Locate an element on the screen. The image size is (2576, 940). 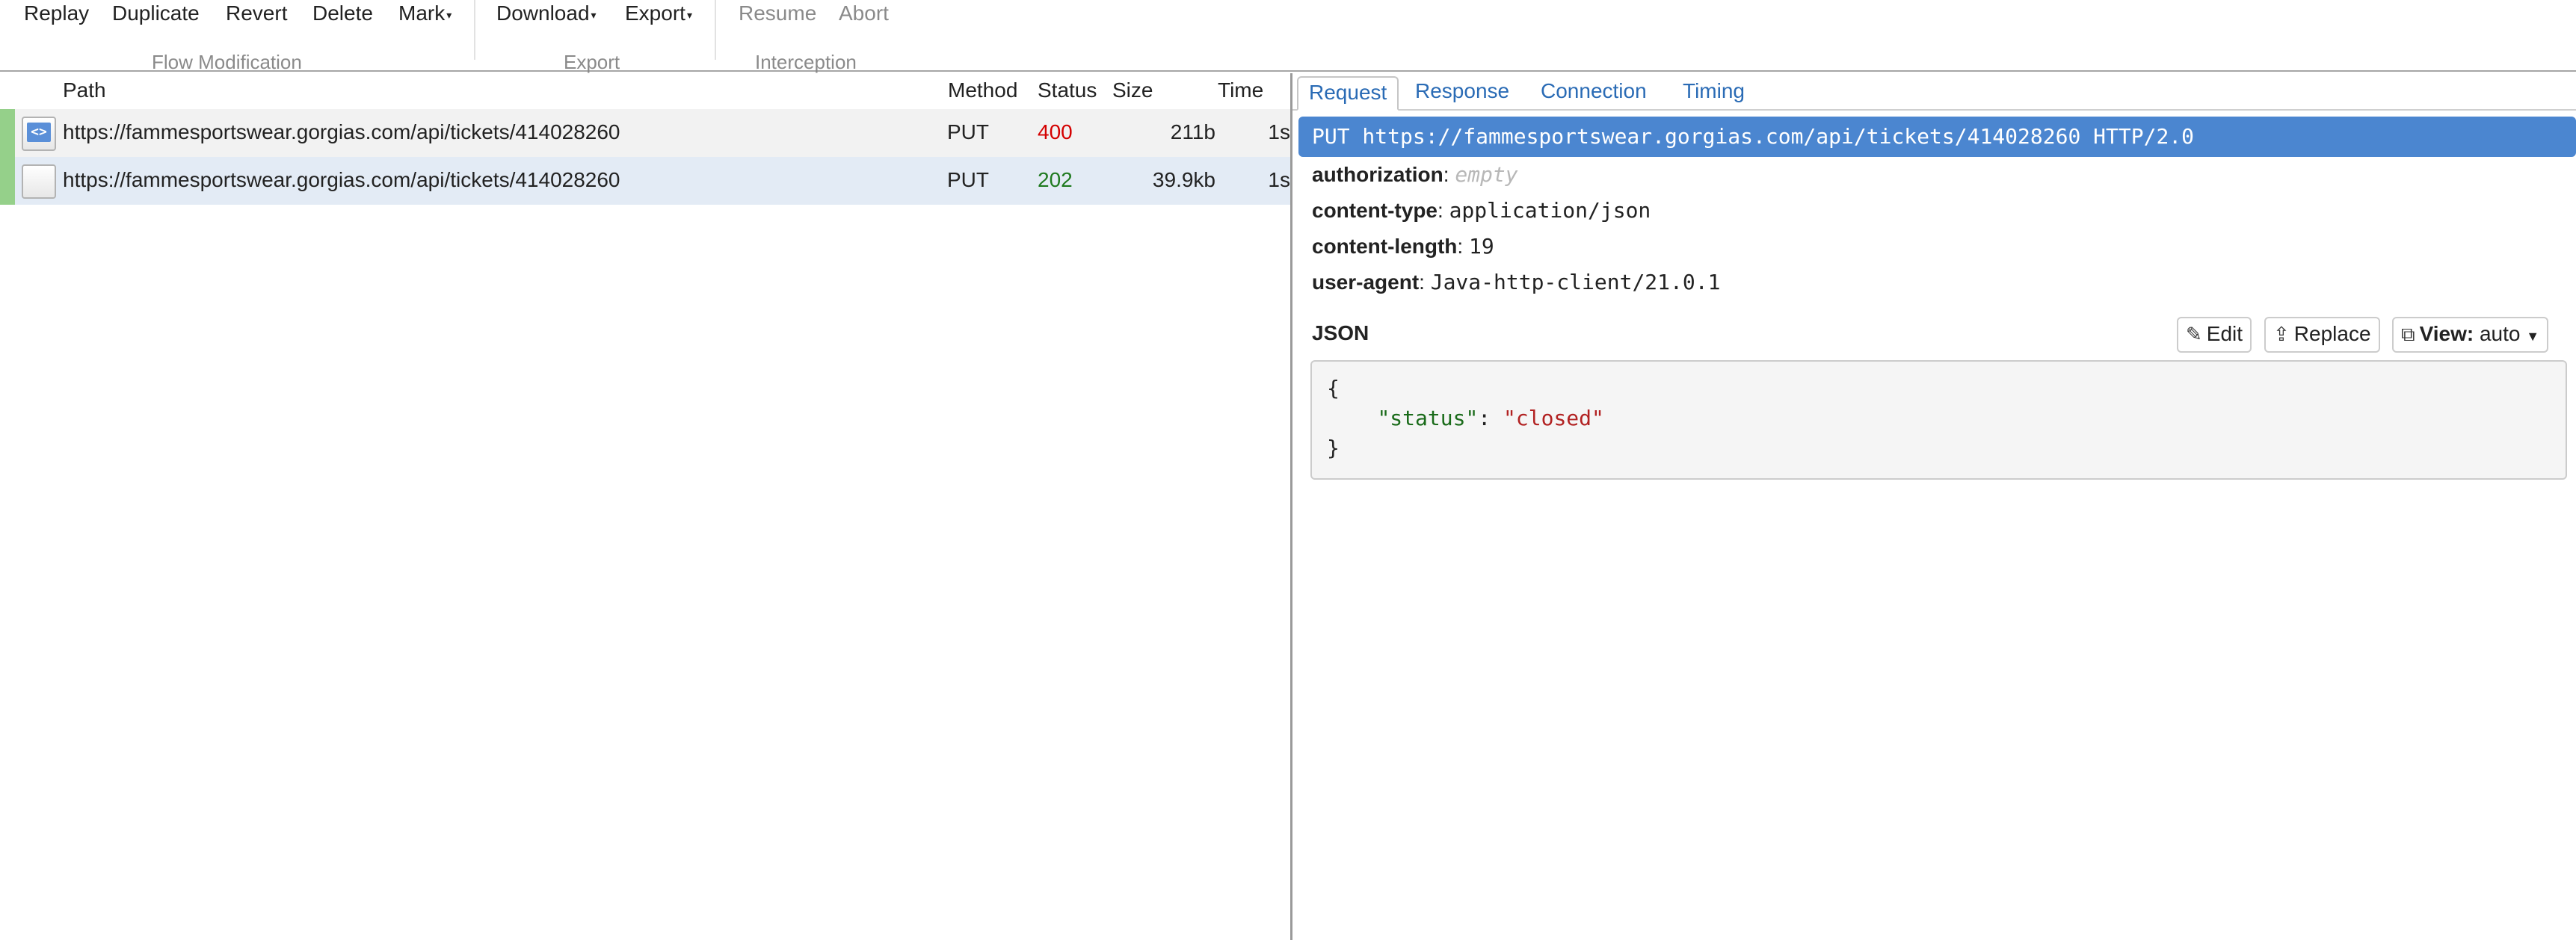
tab-connection: Connection is located at coordinates (1593, 93).